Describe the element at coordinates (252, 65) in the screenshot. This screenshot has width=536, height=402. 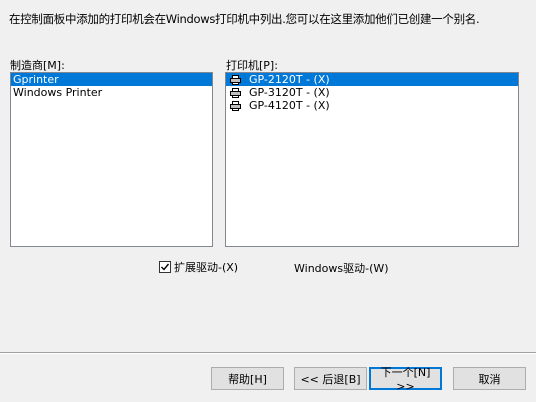
I see `printer-label: 打印机[P]:` at that location.